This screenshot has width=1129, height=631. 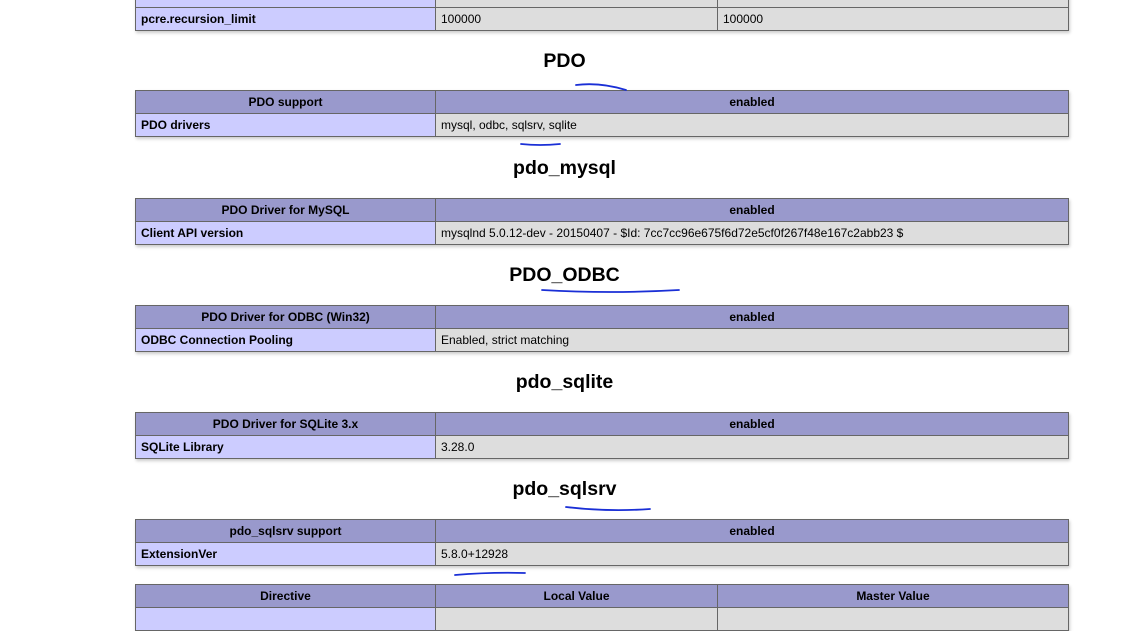 I want to click on table-row: SQLite Library 3.28.0, so click(x=602, y=447).